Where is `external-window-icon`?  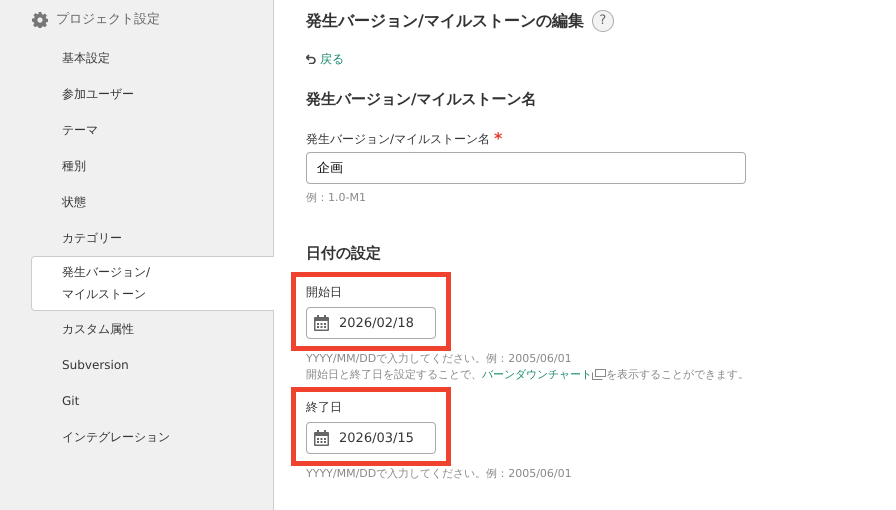
external-window-icon is located at coordinates (599, 374).